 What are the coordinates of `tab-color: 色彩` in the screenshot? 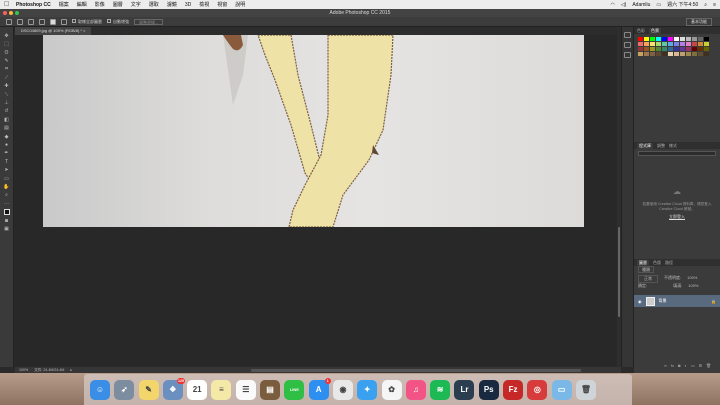 It's located at (641, 31).